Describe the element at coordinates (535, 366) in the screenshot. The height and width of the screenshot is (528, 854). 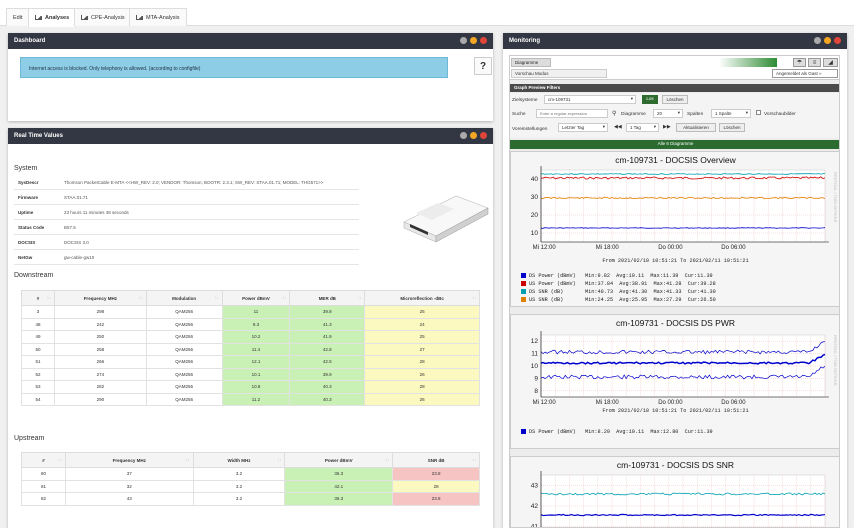
I see `y-tick-label: 10` at that location.